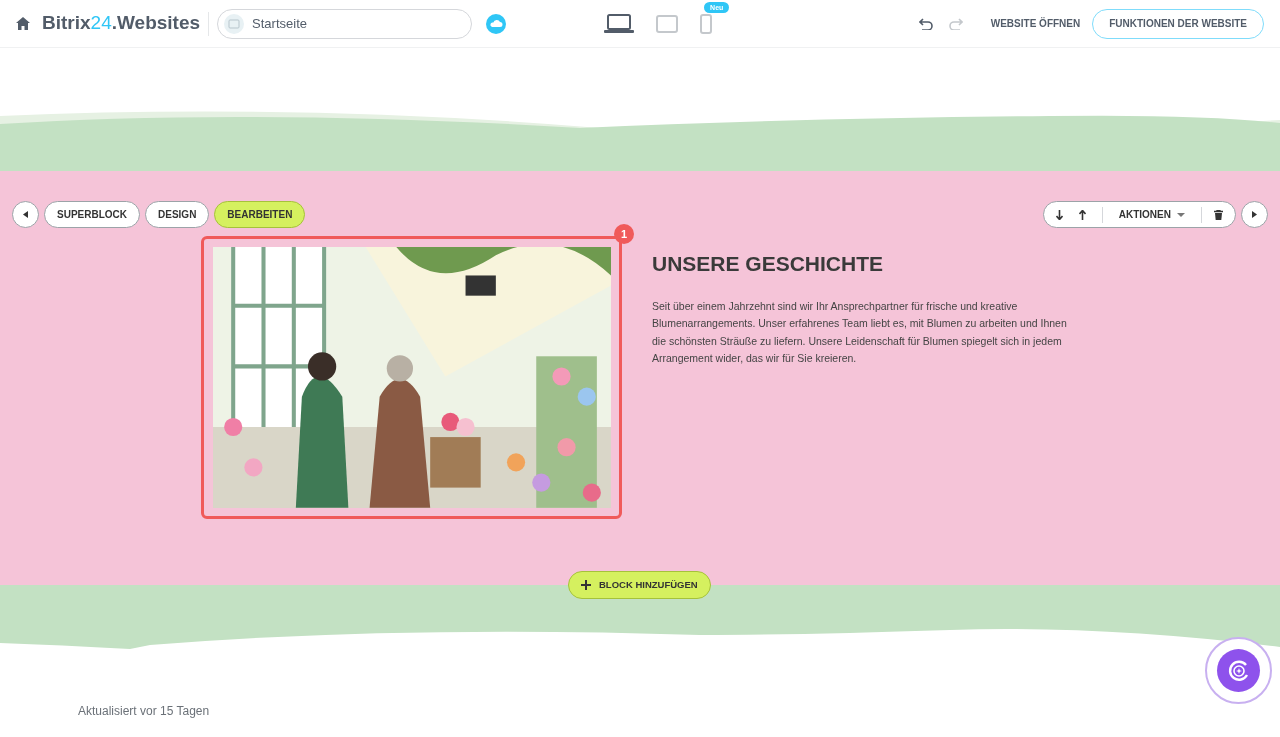 Image resolution: width=1280 pixels, height=737 pixels. What do you see at coordinates (1151, 214) in the screenshot?
I see `actions-dropdown: AKTIONEN` at bounding box center [1151, 214].